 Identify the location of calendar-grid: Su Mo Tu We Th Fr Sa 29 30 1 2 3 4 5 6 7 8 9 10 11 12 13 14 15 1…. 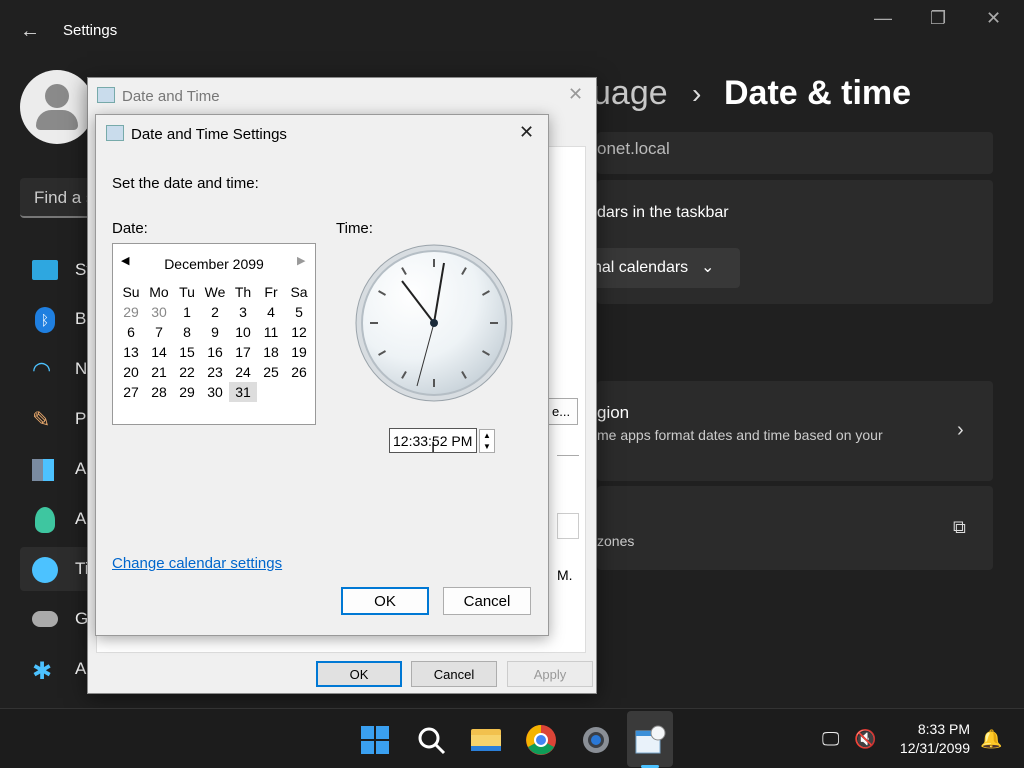
(215, 342).